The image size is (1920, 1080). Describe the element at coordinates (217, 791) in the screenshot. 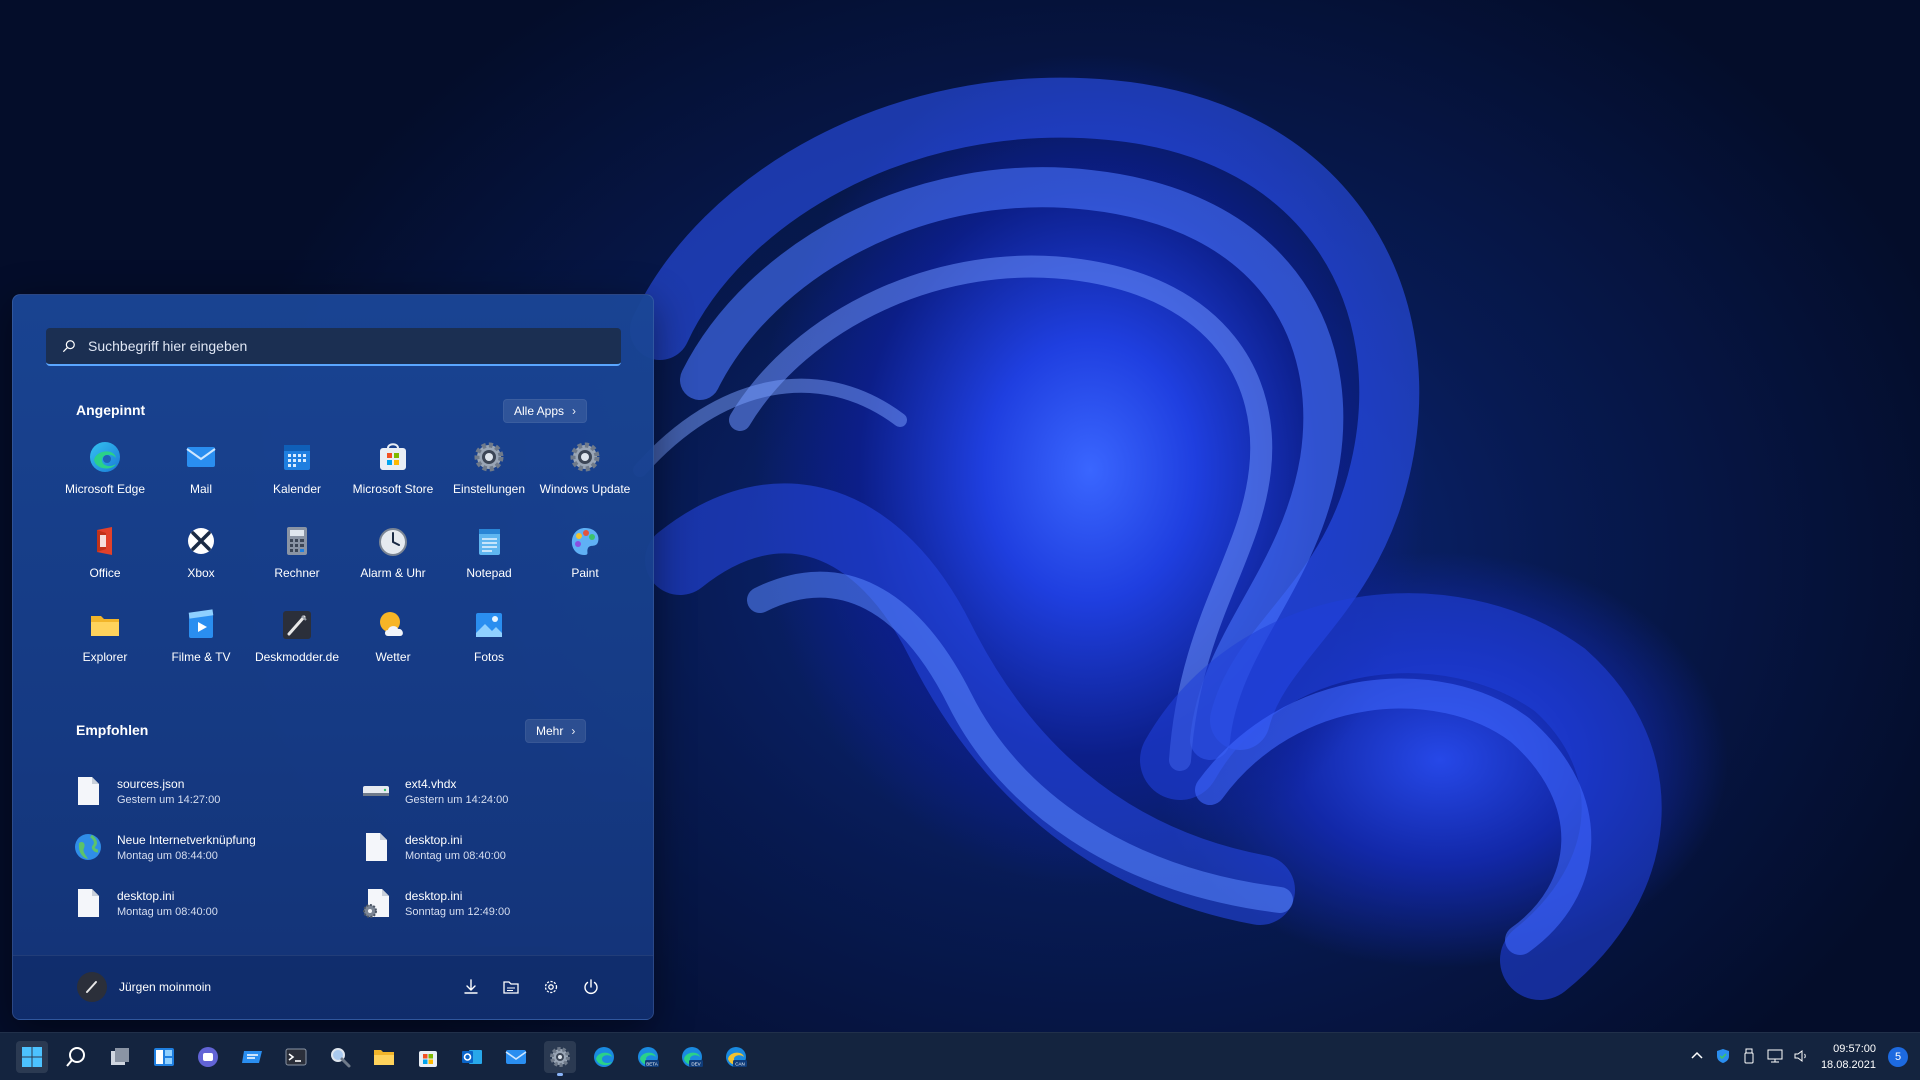

I see `recommended-item: sources.json Gestern um 14:27:00` at that location.